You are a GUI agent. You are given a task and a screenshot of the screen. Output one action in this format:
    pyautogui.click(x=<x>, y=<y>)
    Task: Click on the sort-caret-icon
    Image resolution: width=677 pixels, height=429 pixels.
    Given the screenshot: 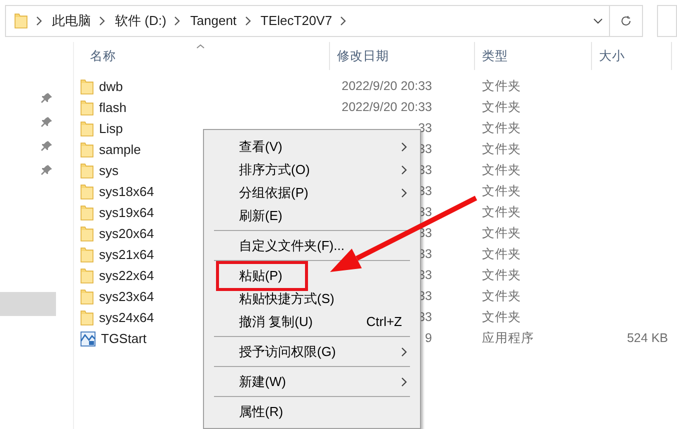 What is the action you would take?
    pyautogui.click(x=200, y=46)
    